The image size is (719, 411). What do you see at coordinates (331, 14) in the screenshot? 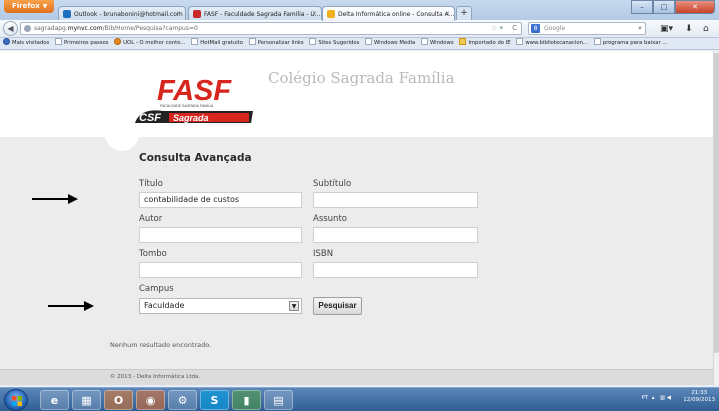
I see `delta-favicon-icon` at bounding box center [331, 14].